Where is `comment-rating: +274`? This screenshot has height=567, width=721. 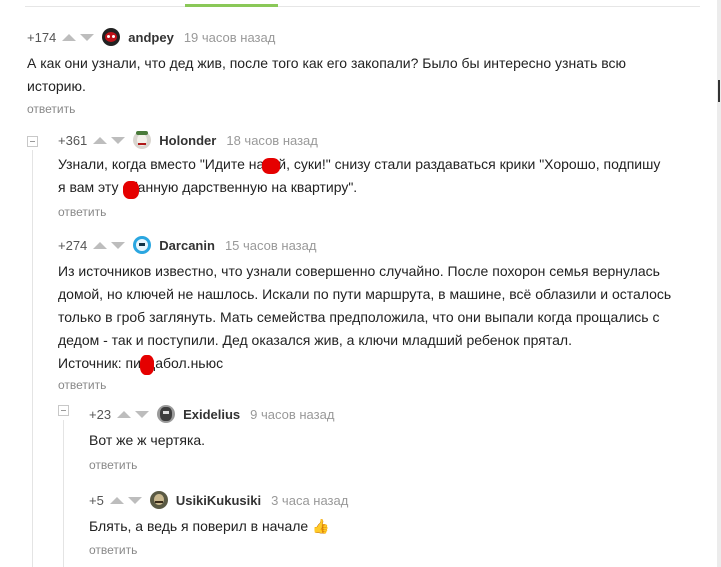
comment-rating: +274 is located at coordinates (73, 245).